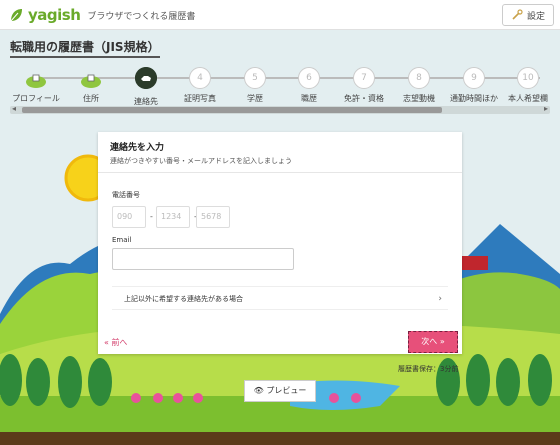 Image resolution: width=560 pixels, height=445 pixels. I want to click on step-motivation: 8 志望動機, so click(419, 84).